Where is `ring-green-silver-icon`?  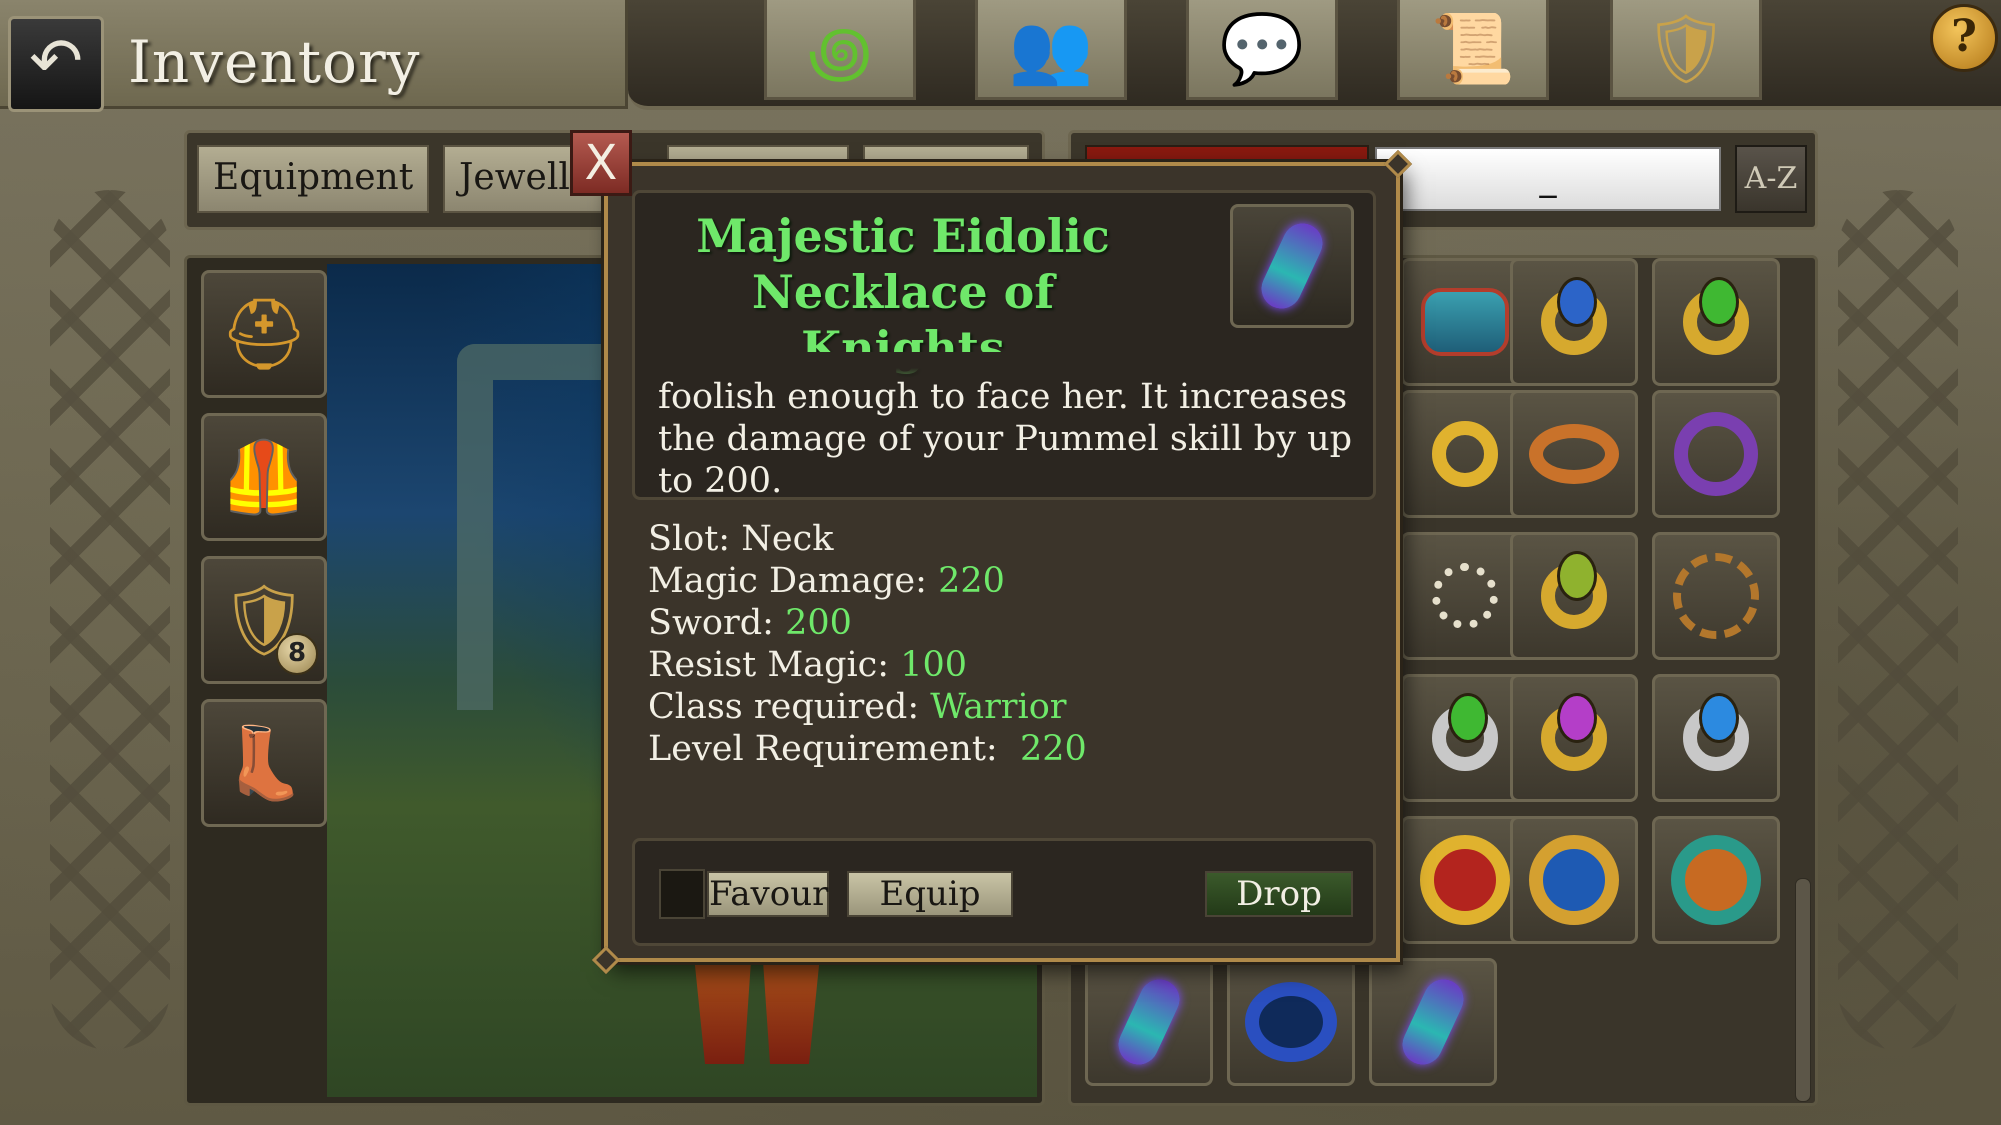 ring-green-silver-icon is located at coordinates (1465, 732).